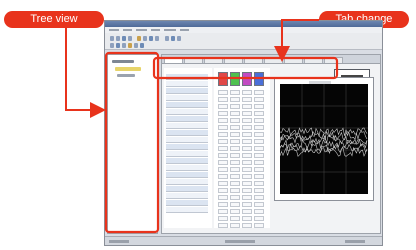 The width and height of the screenshot is (416, 250). What do you see at coordinates (123, 61) in the screenshot?
I see `tree-node-root` at bounding box center [123, 61].